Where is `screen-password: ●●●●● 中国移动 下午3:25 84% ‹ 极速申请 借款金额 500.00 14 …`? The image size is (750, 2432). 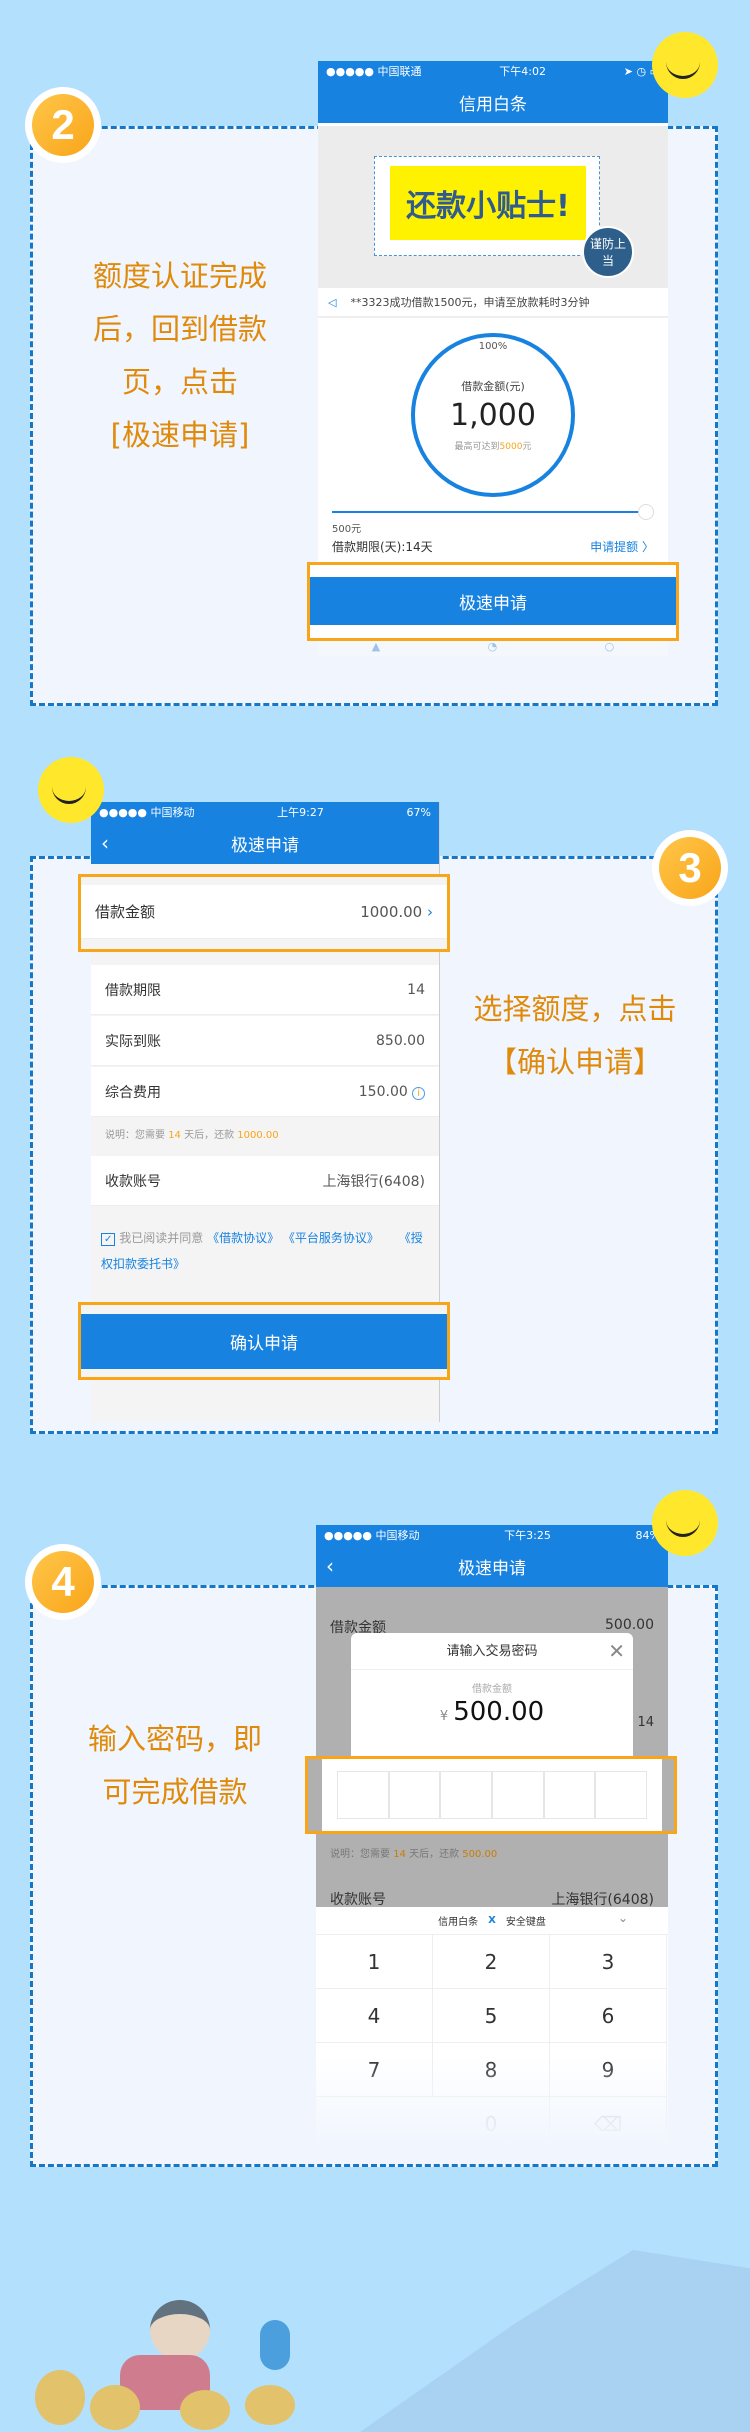 screen-password: ●●●●● 中国移动 下午3:25 84% ‹ 极速申请 借款金额 500.00 14 … is located at coordinates (492, 1835).